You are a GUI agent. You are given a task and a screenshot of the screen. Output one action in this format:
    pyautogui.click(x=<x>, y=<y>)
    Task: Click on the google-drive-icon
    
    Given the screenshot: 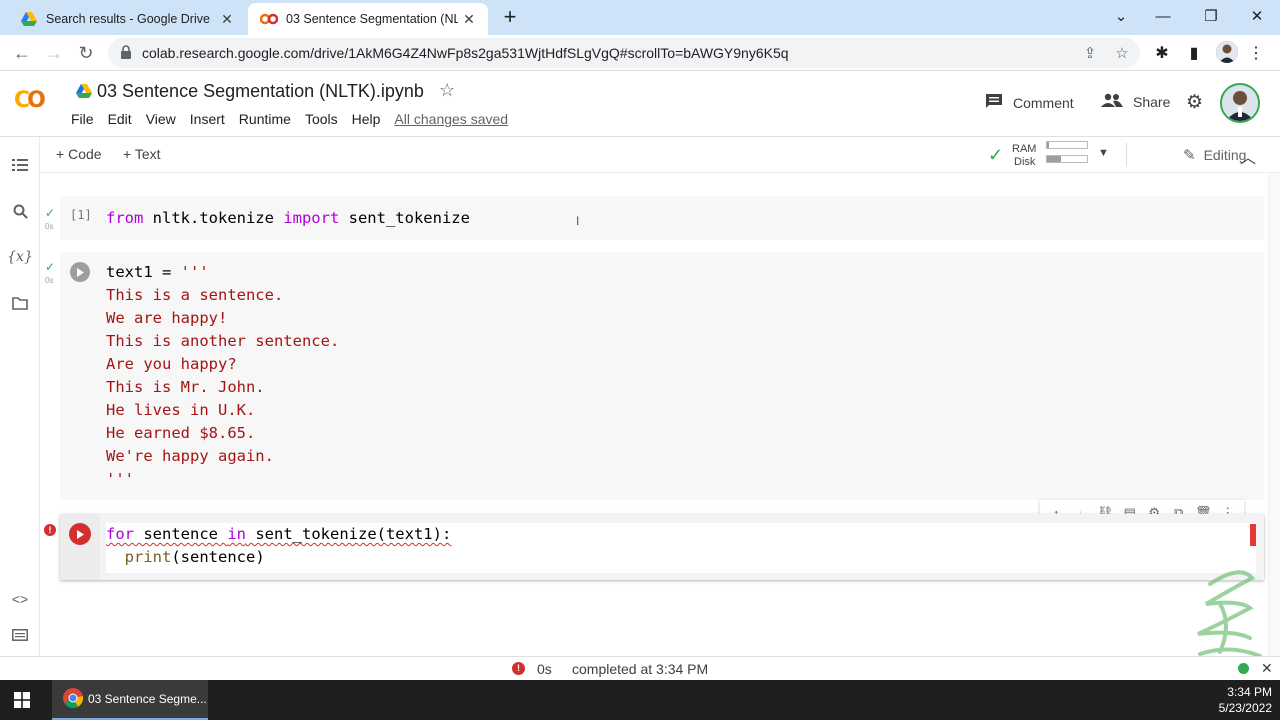 What is the action you would take?
    pyautogui.click(x=29, y=19)
    